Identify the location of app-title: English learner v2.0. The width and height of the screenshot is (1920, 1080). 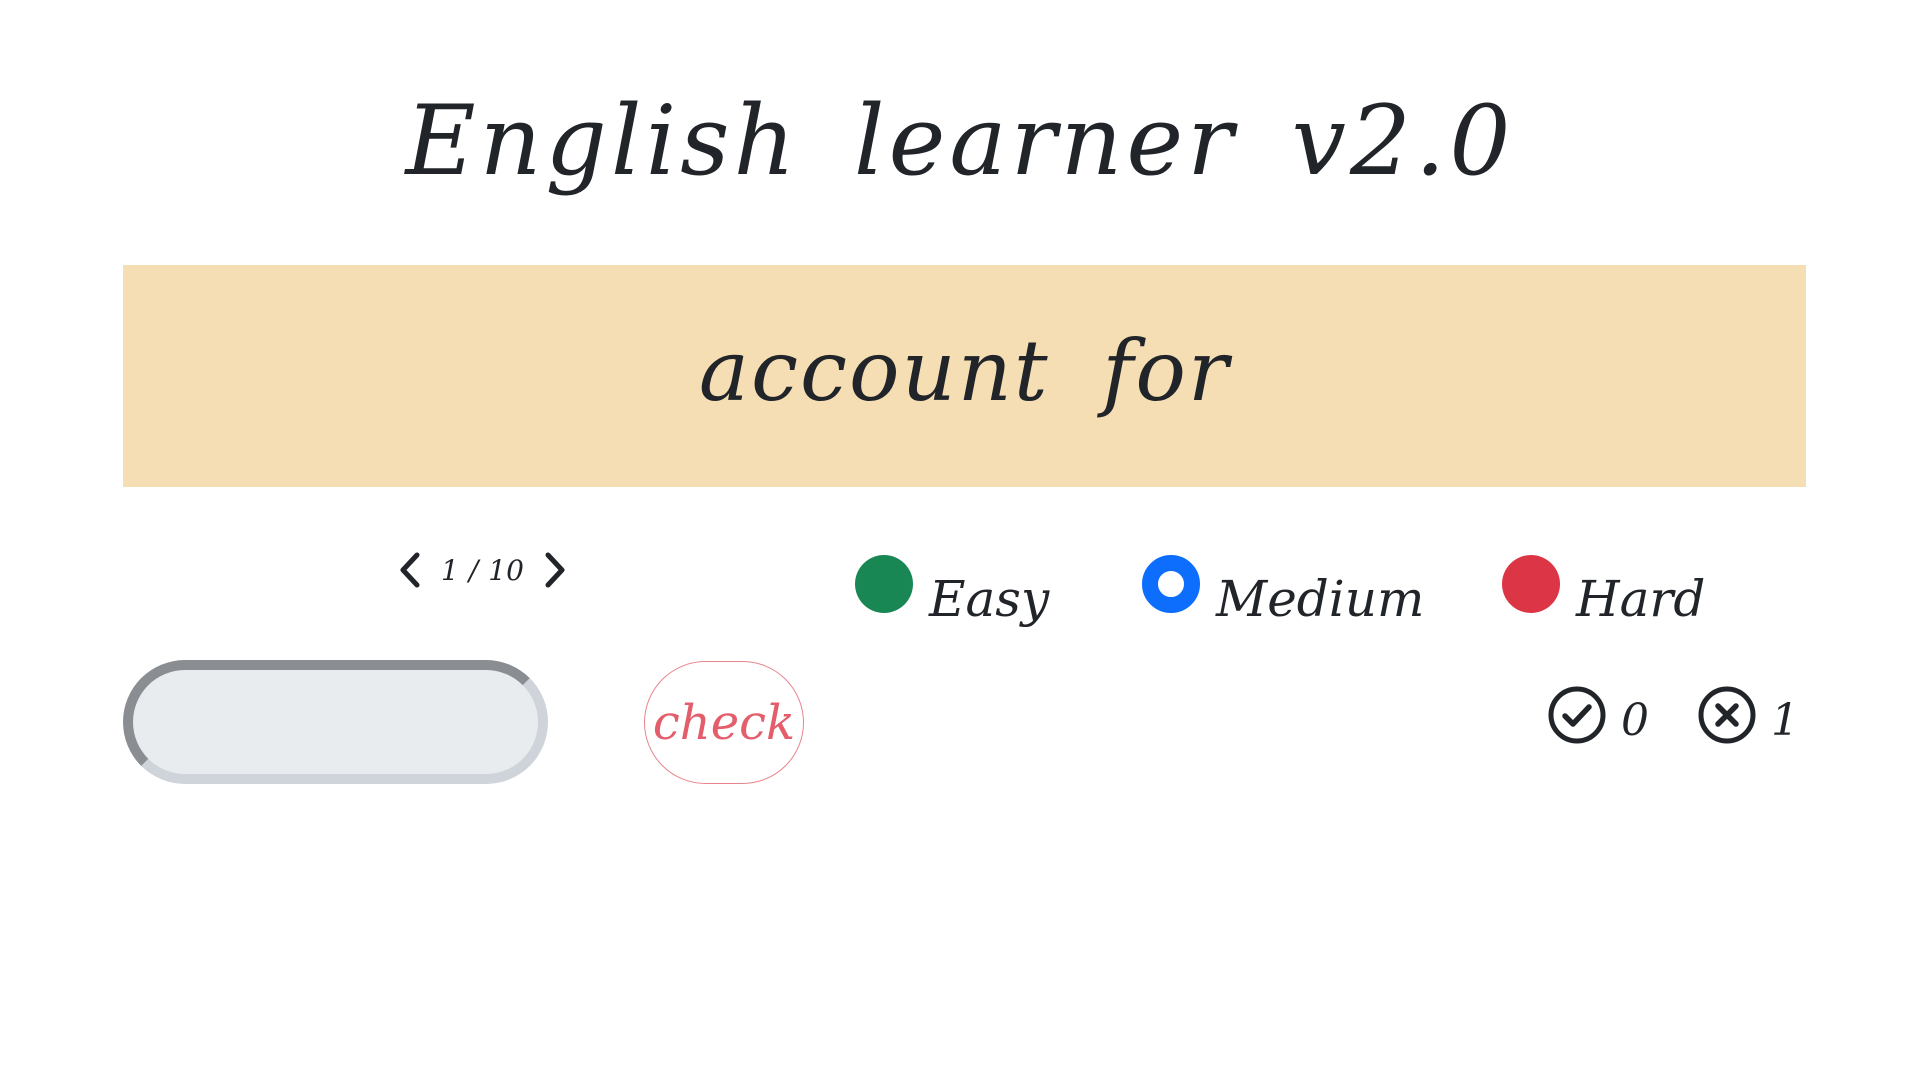
(960, 141).